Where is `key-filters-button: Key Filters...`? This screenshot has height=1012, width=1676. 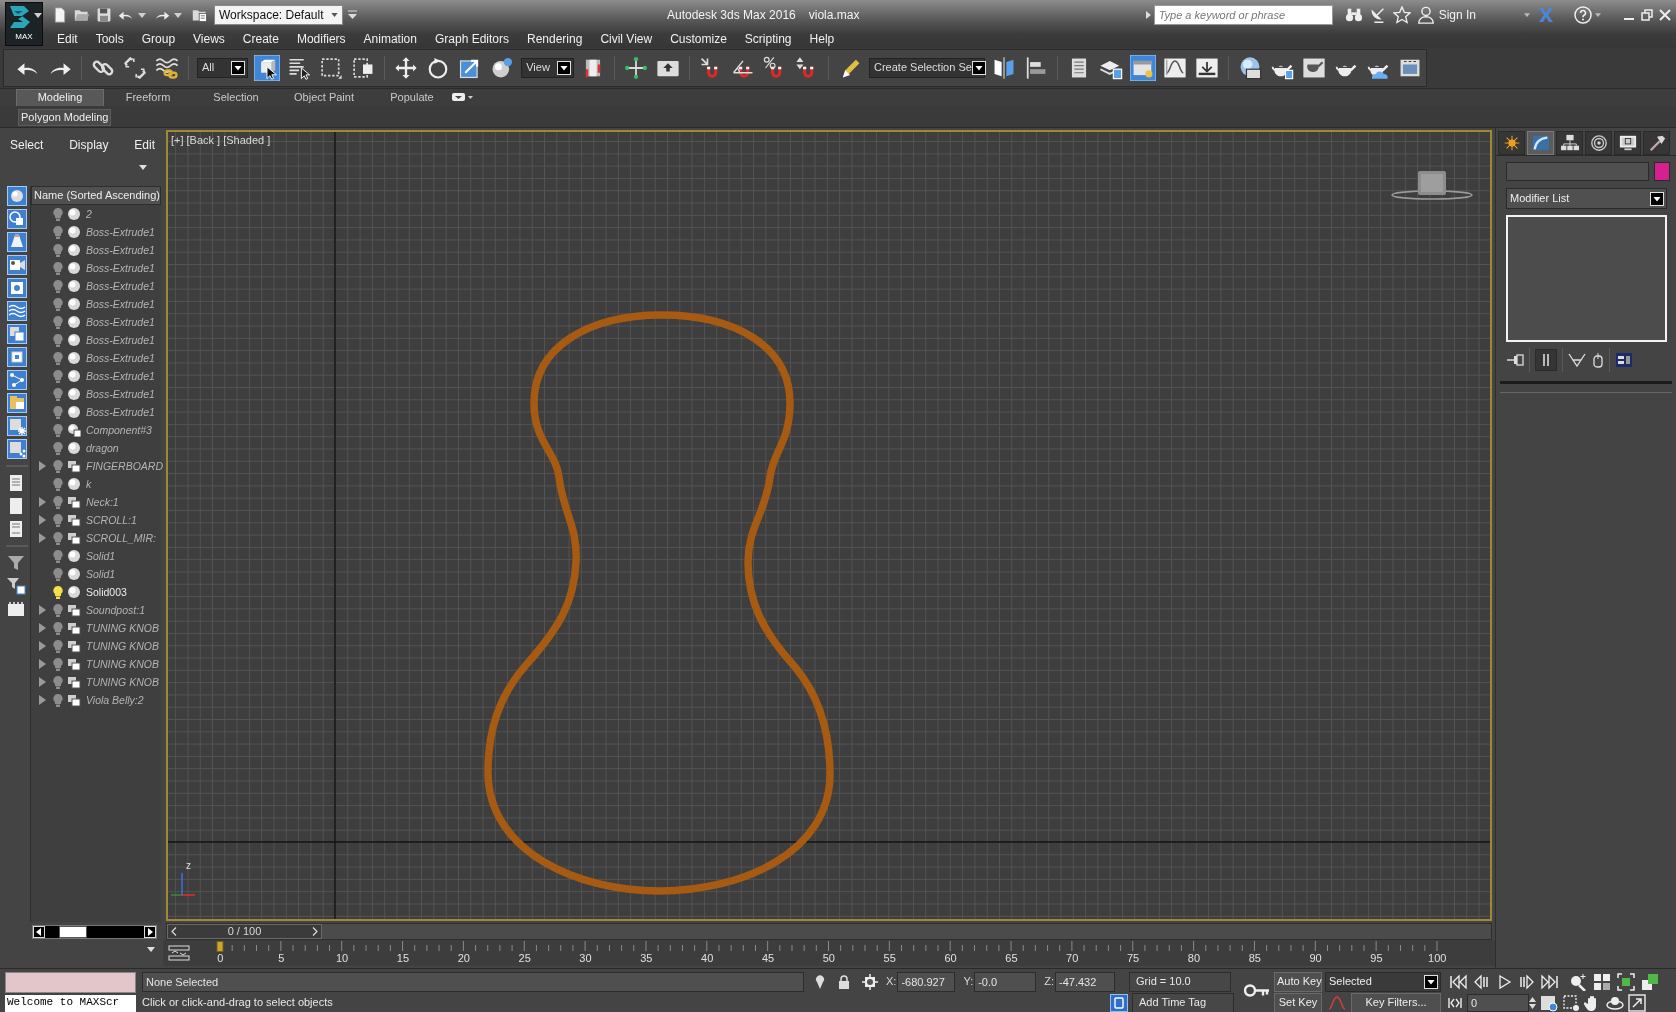
key-filters-button: Key Filters... is located at coordinates (1396, 1002).